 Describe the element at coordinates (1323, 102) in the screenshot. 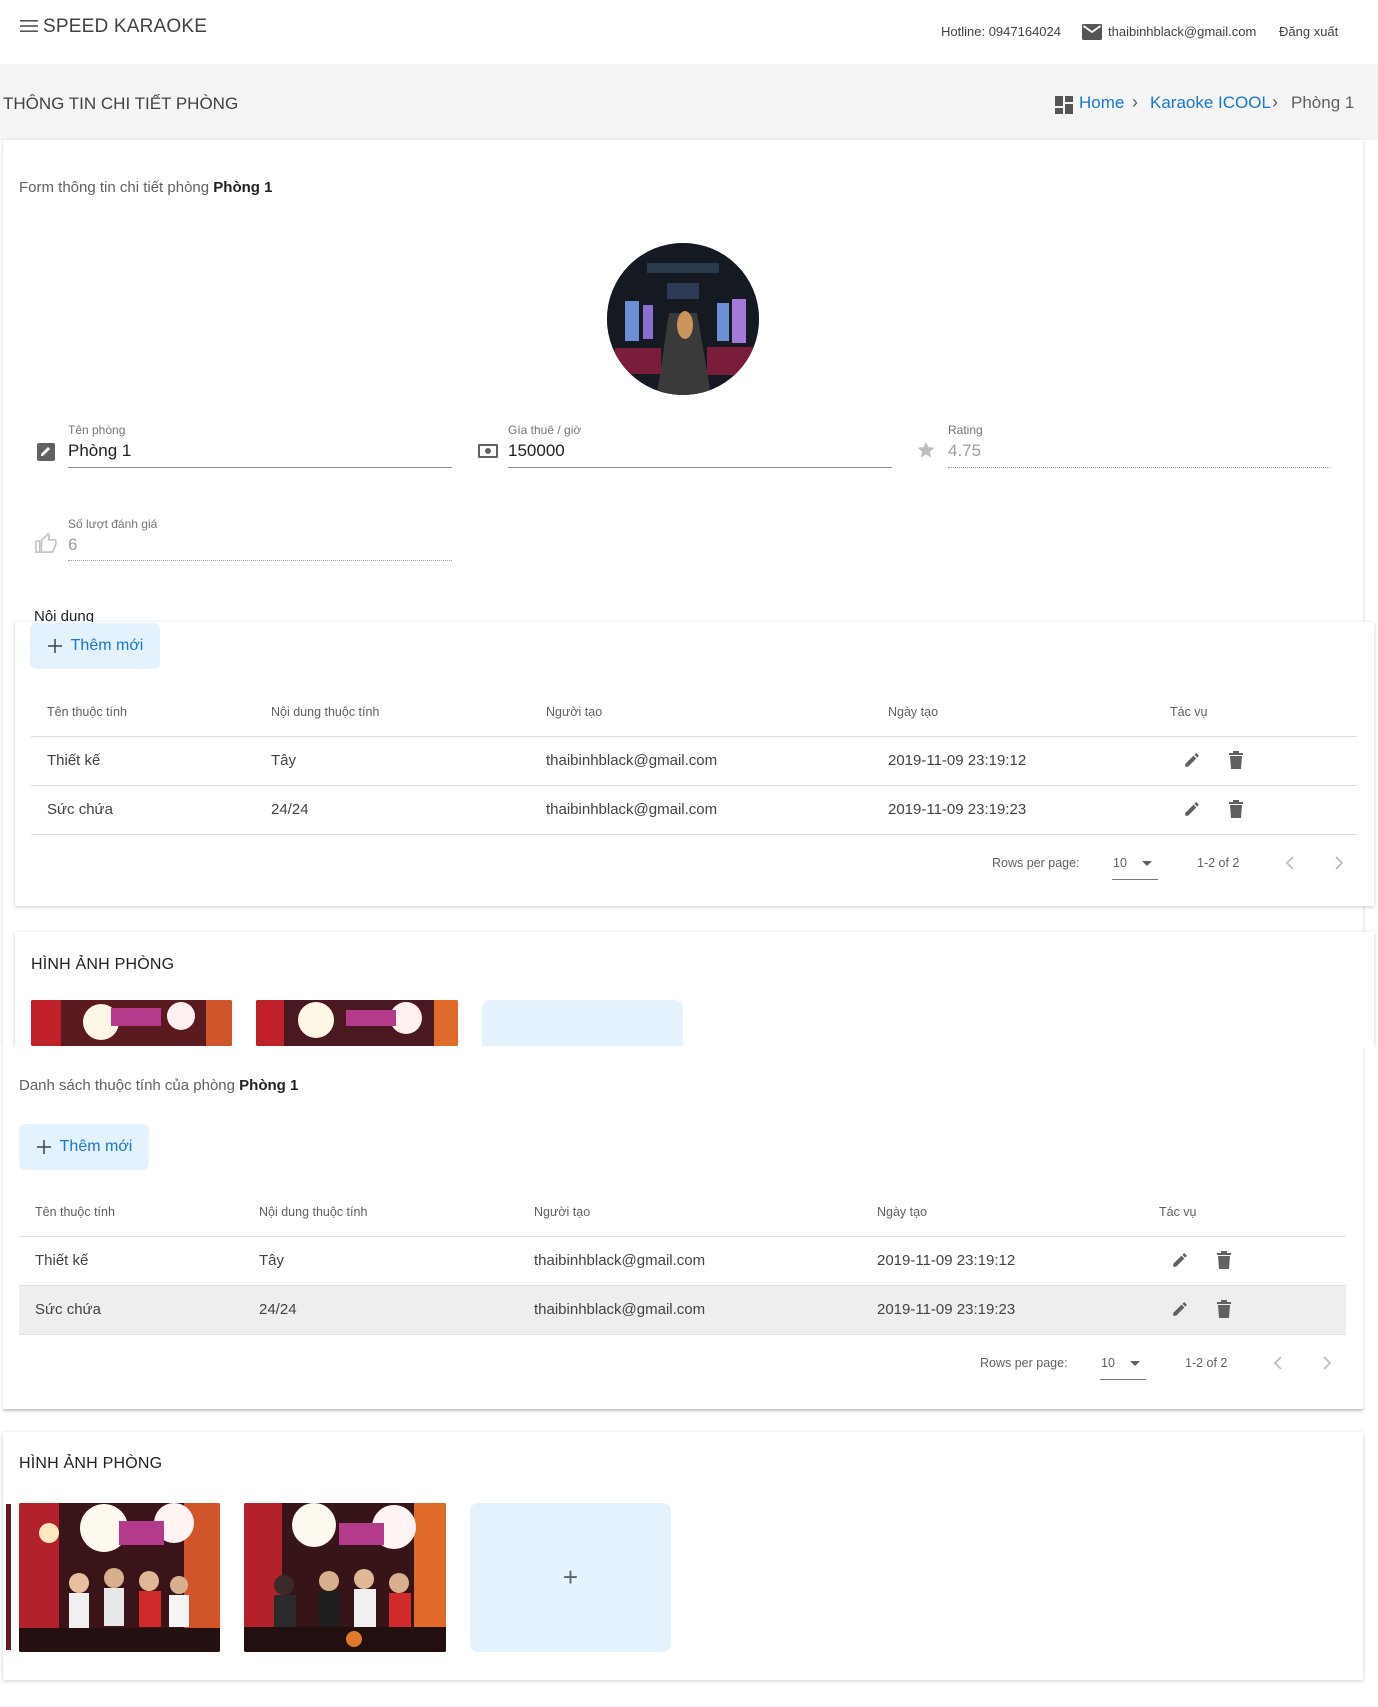

I see `breadcrumb-current: Phòng 1` at that location.